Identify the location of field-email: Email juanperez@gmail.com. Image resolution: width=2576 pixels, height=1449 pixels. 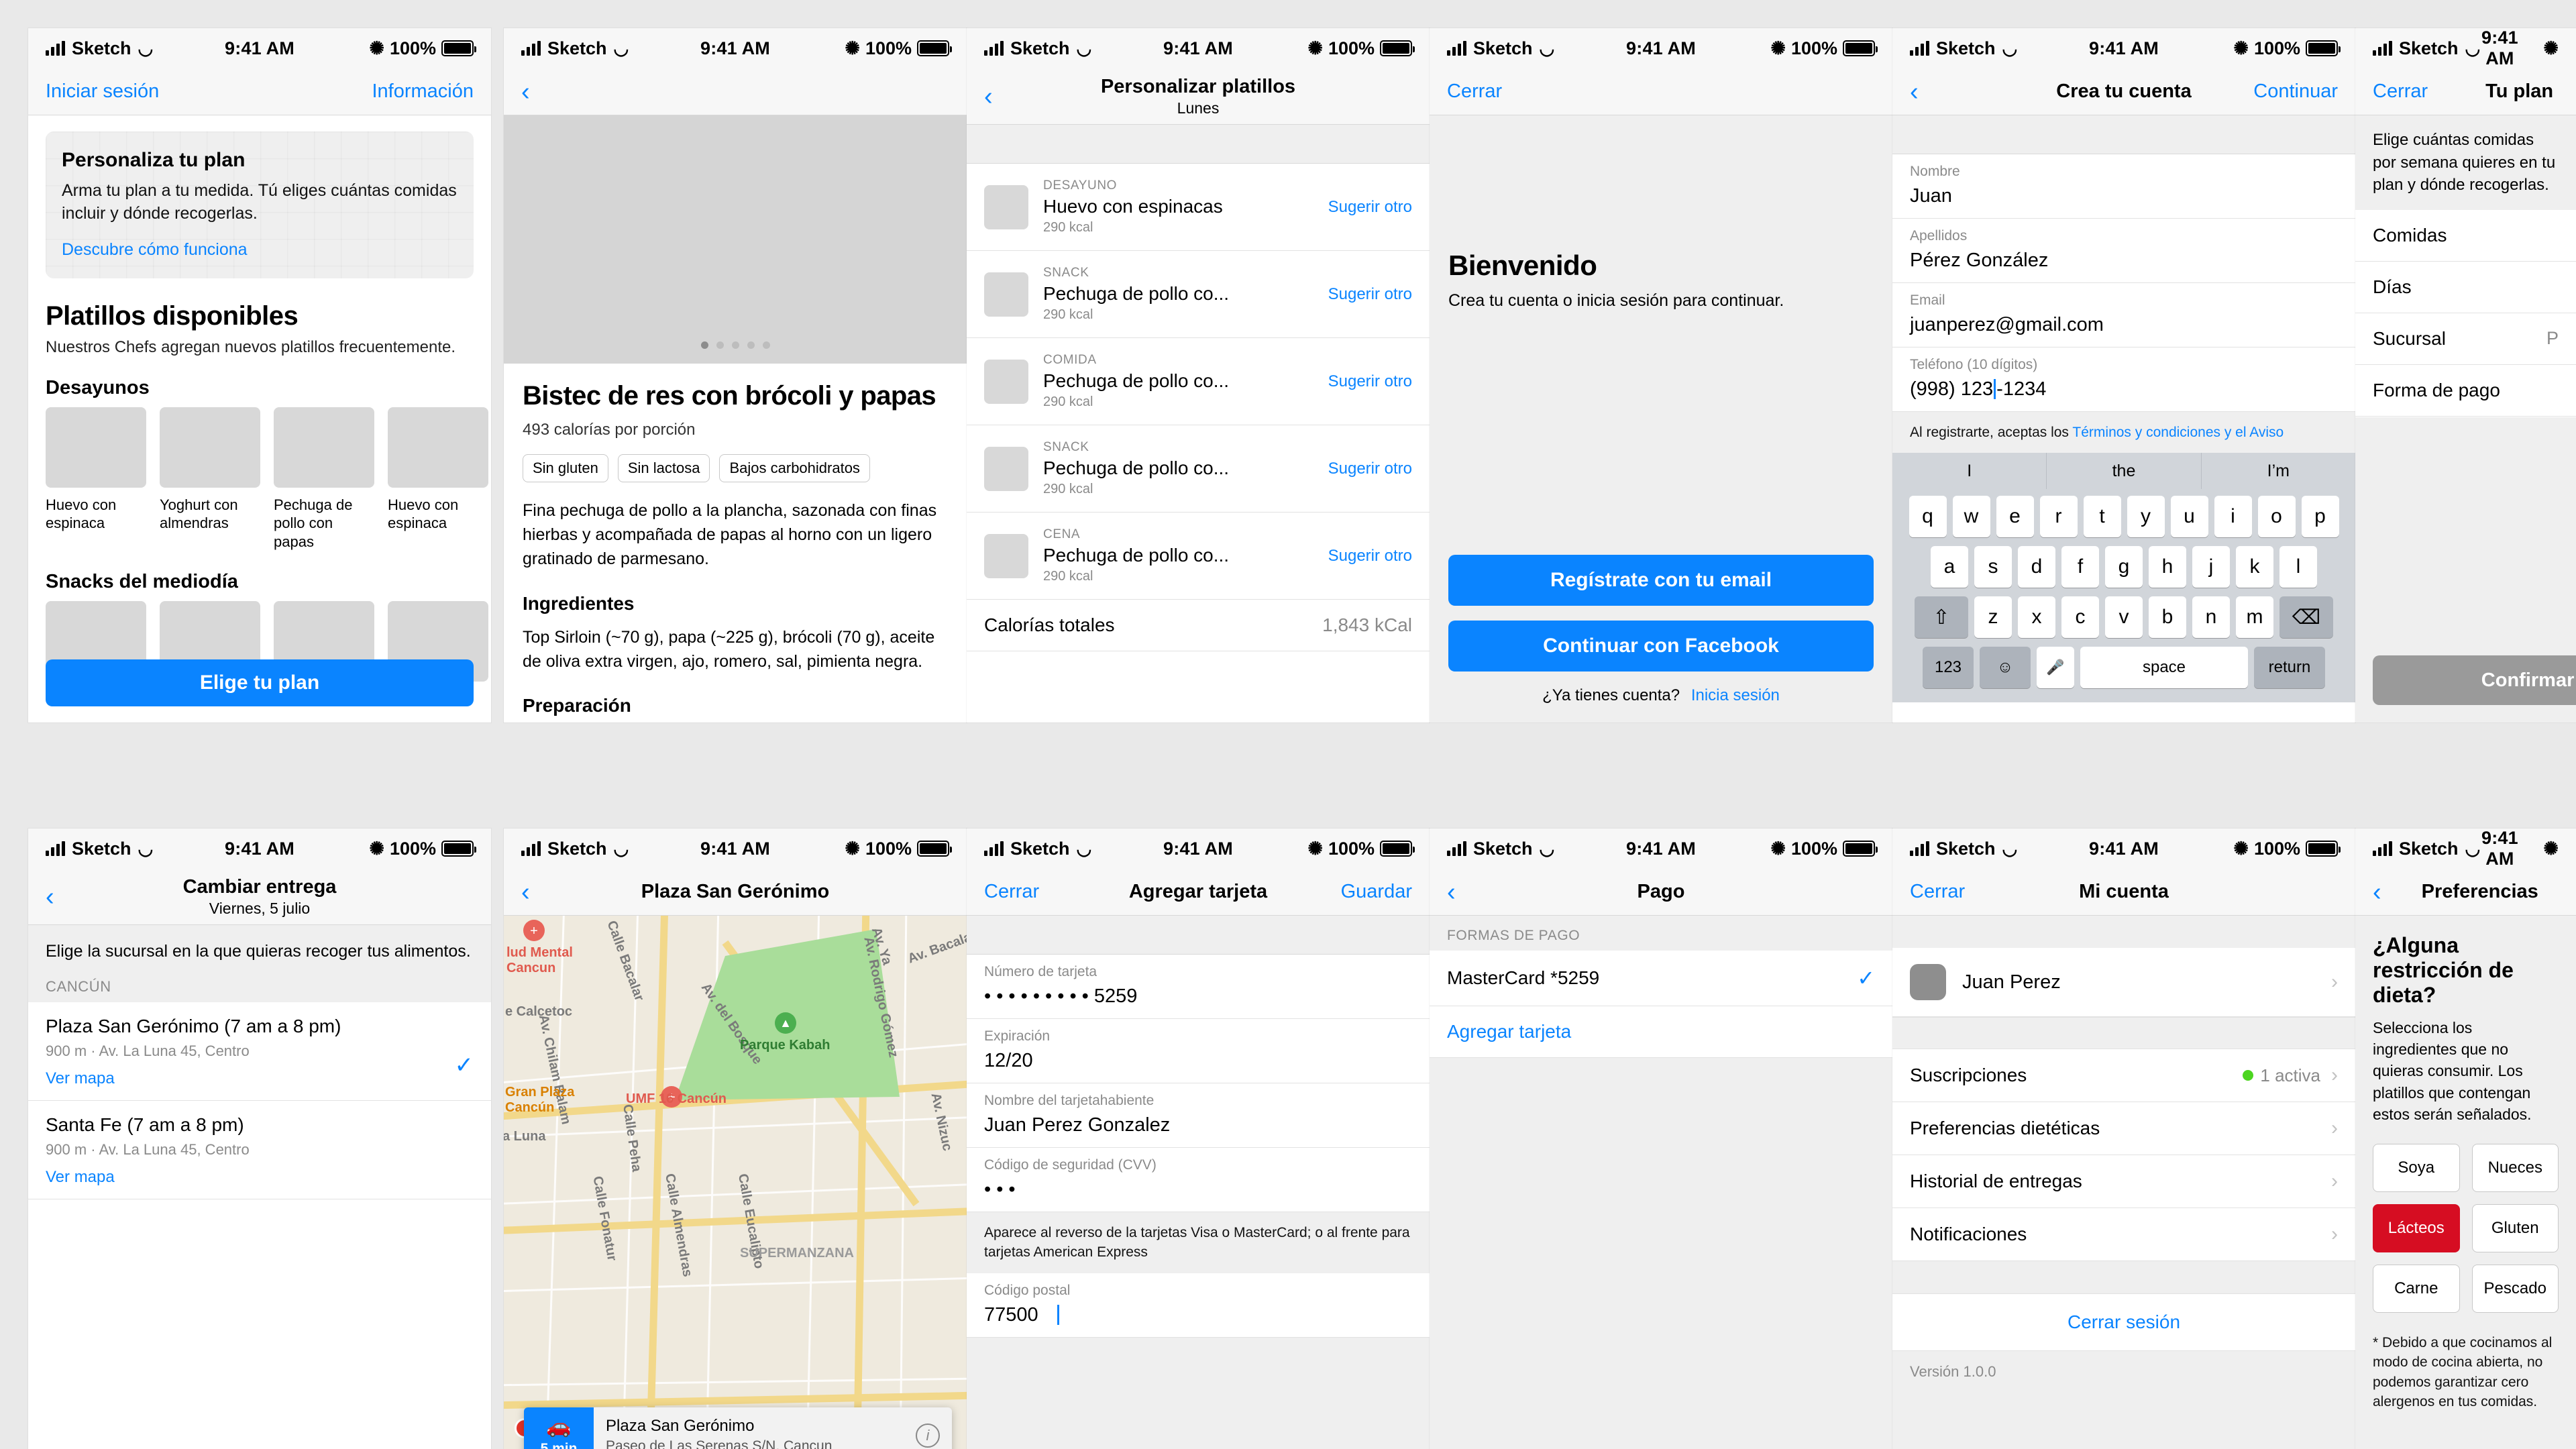
(2123, 315).